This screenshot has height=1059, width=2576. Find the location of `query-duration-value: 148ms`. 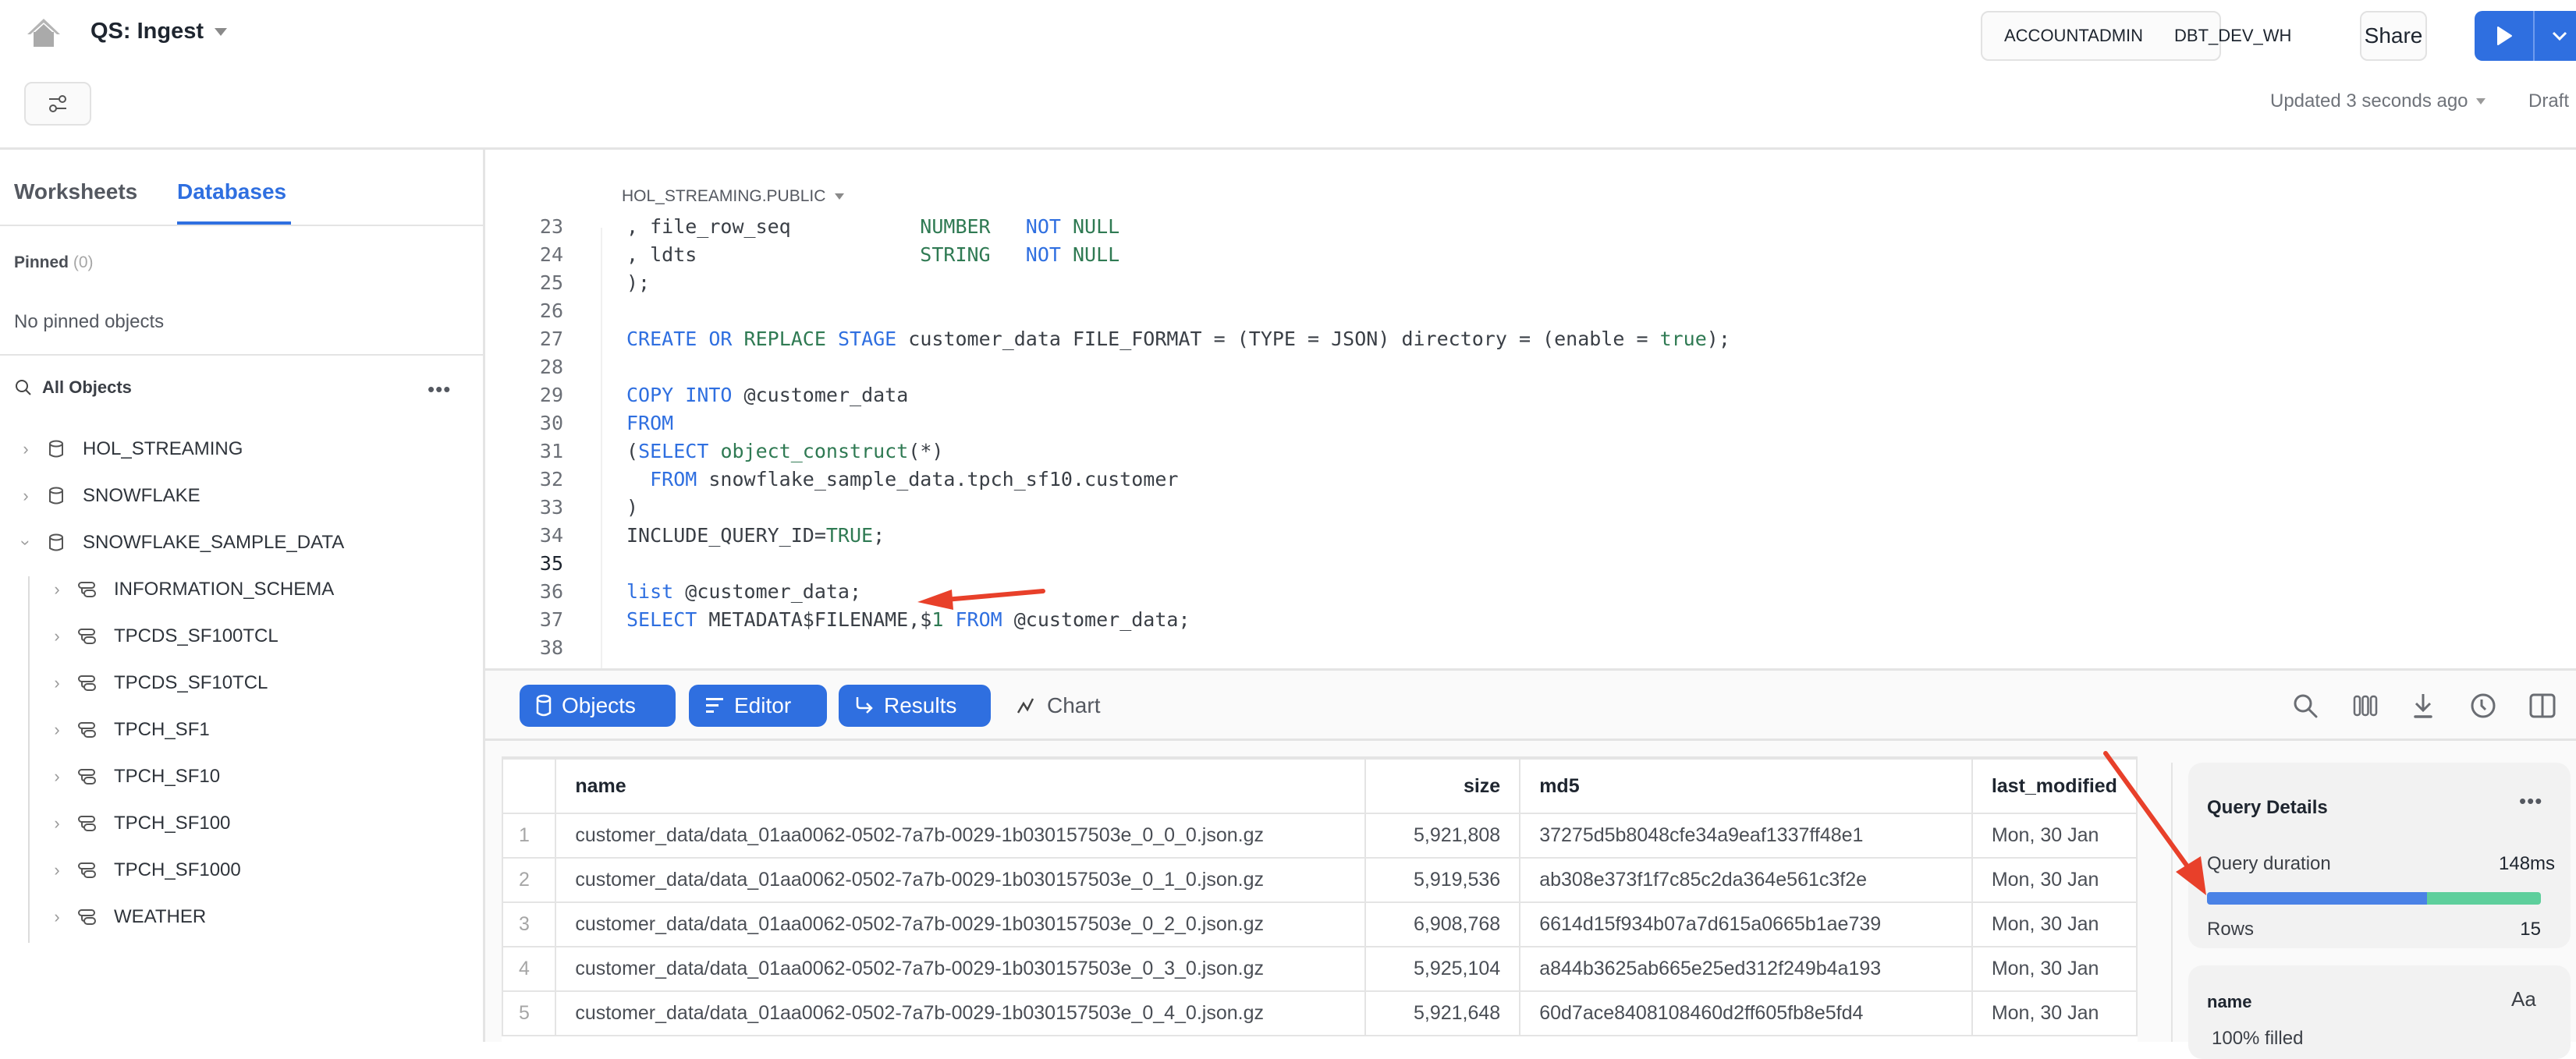

query-duration-value: 148ms is located at coordinates (2527, 863).